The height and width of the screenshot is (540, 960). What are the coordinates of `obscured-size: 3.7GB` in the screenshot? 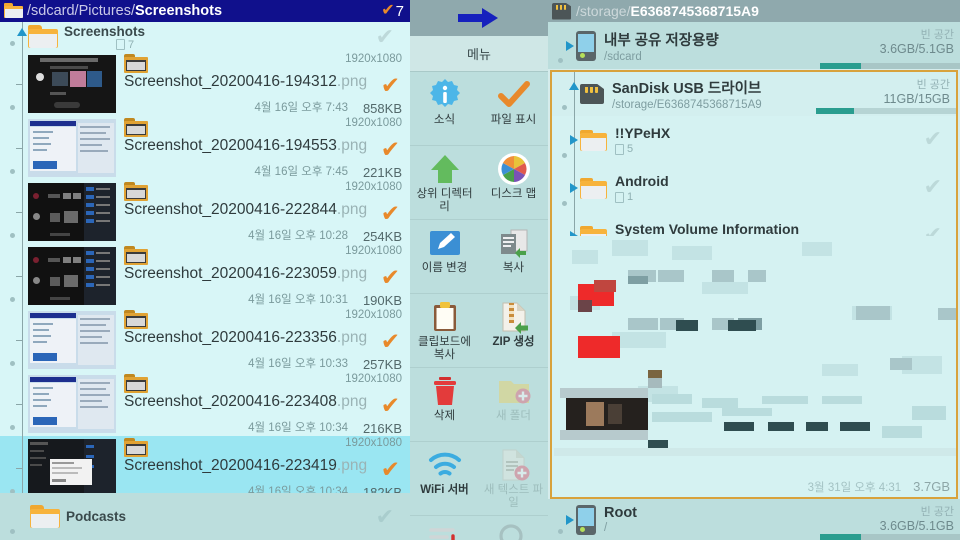 It's located at (931, 486).